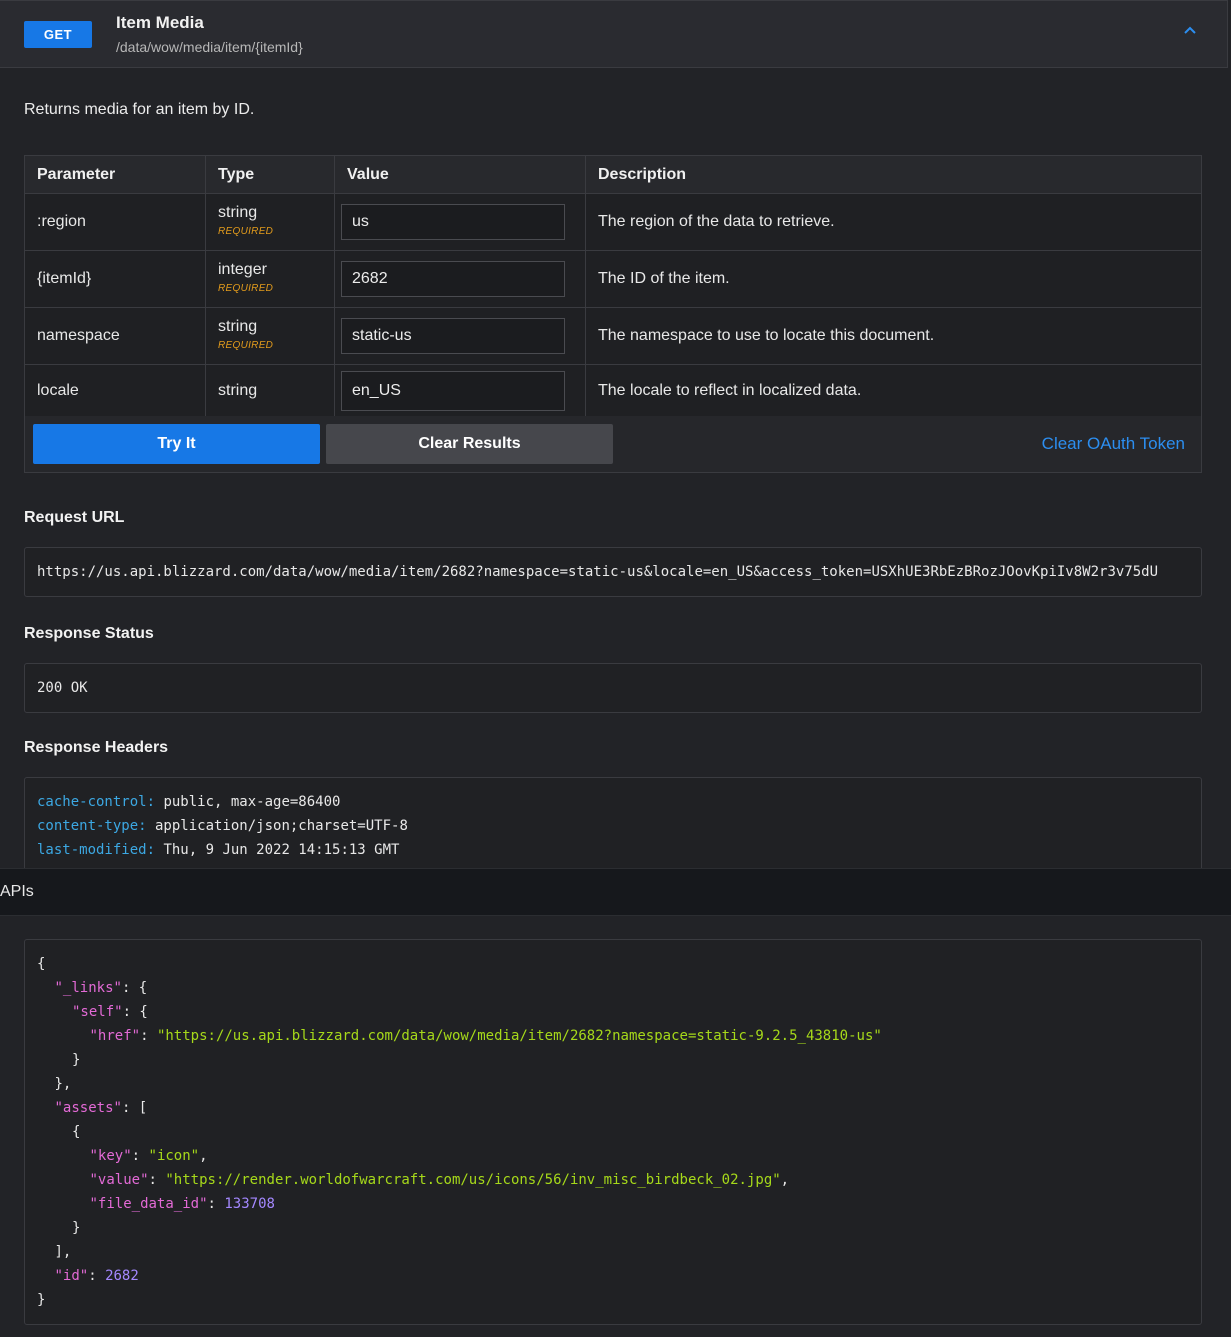 The image size is (1231, 1337). Describe the element at coordinates (71, 1276) in the screenshot. I see `json-key: "id"` at that location.